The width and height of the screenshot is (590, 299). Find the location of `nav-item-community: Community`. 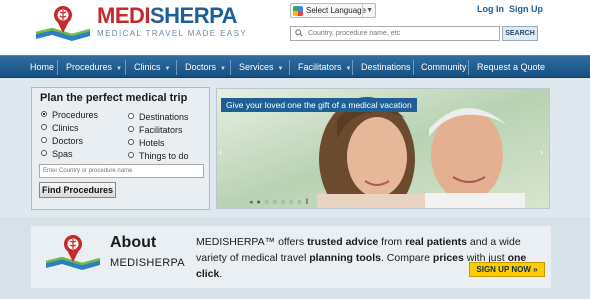

nav-item-community: Community is located at coordinates (444, 67).